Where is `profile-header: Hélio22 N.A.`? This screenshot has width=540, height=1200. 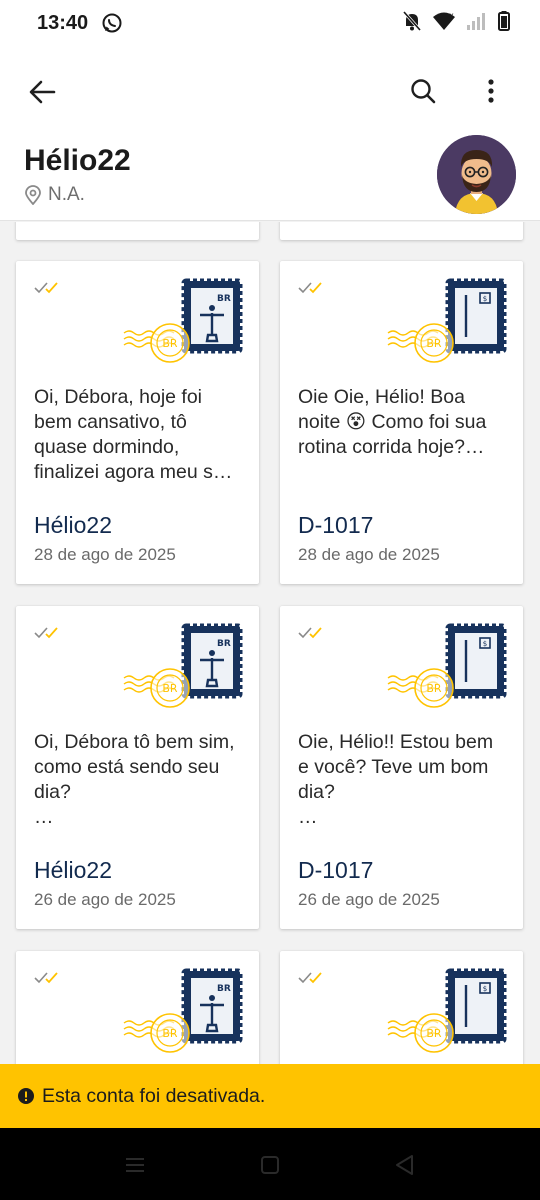
profile-header: Hélio22 N.A. is located at coordinates (270, 133).